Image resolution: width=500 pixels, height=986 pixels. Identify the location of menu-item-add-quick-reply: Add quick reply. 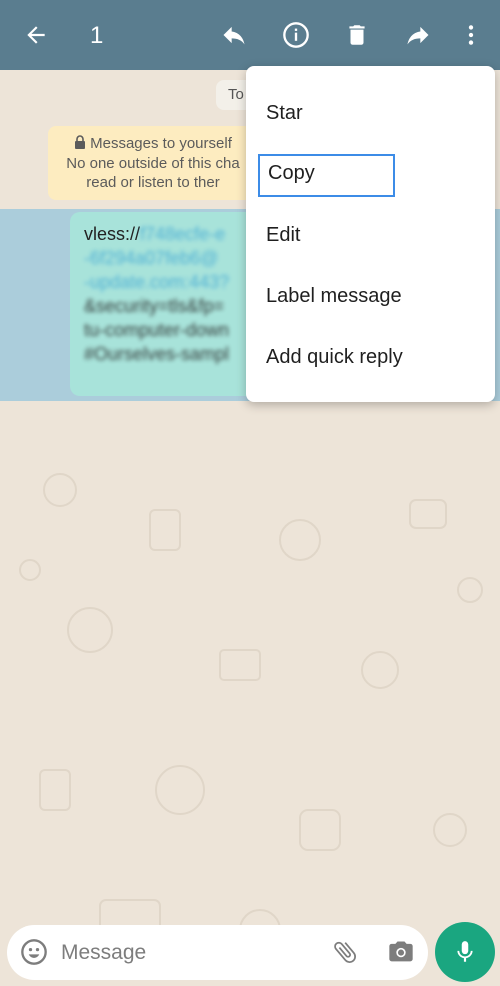
(334, 357).